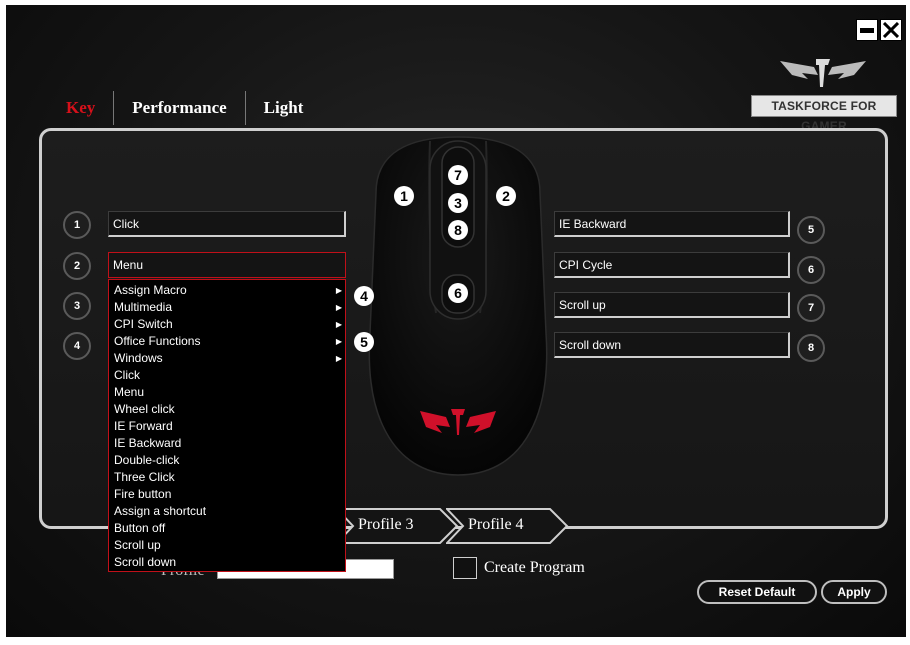 The width and height of the screenshot is (910, 645). What do you see at coordinates (140, 528) in the screenshot?
I see `dropdown-item-label: Button off` at bounding box center [140, 528].